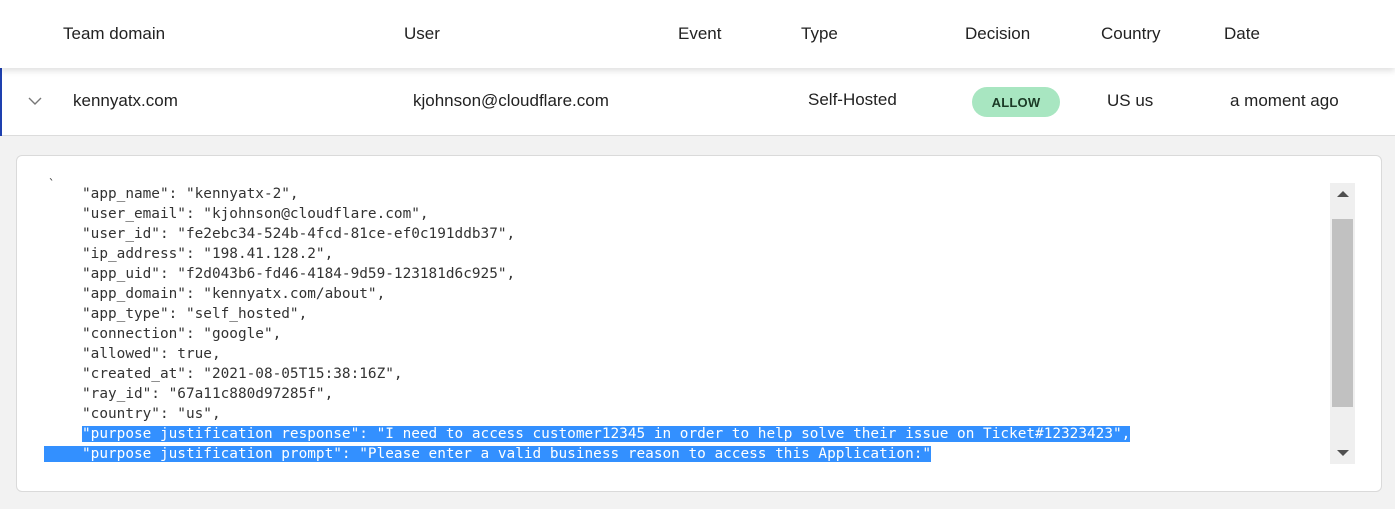 The image size is (1395, 509). What do you see at coordinates (1342, 313) in the screenshot?
I see `scrollbar-thumb` at bounding box center [1342, 313].